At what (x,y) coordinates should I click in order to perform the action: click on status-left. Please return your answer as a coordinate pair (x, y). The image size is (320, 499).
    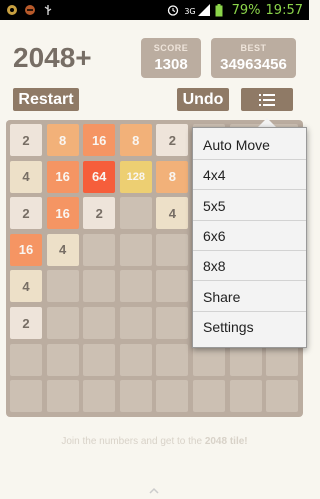
    Looking at the image, I should click on (27, 10).